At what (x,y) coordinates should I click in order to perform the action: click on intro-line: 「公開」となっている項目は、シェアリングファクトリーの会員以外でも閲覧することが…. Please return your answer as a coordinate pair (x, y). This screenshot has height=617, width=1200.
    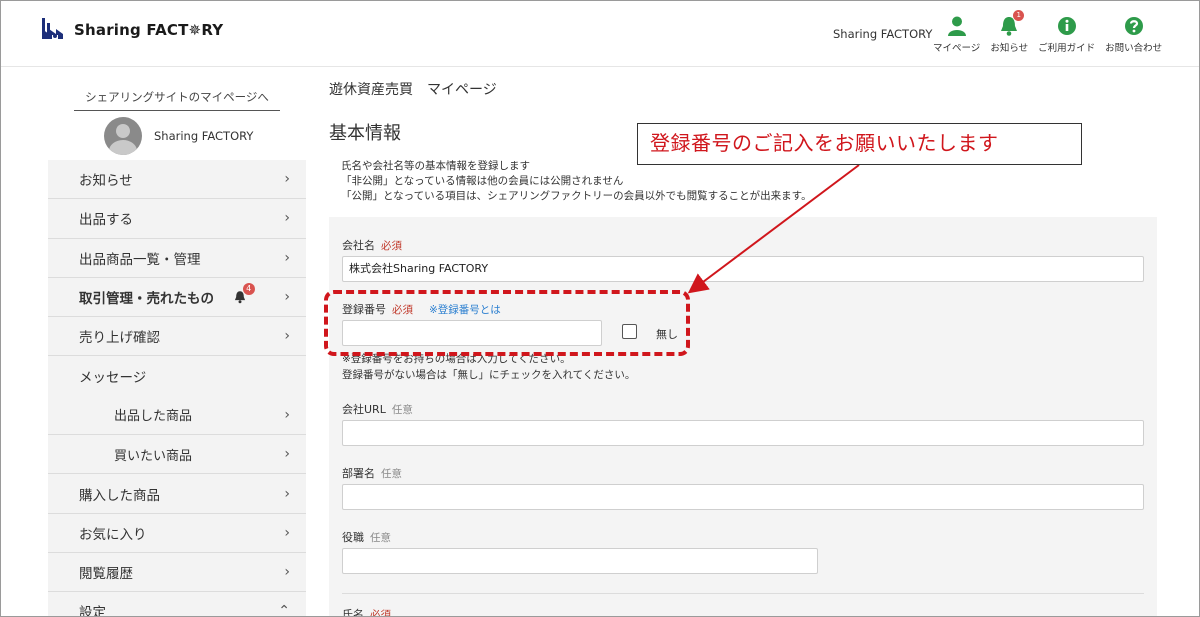
    Looking at the image, I should click on (576, 196).